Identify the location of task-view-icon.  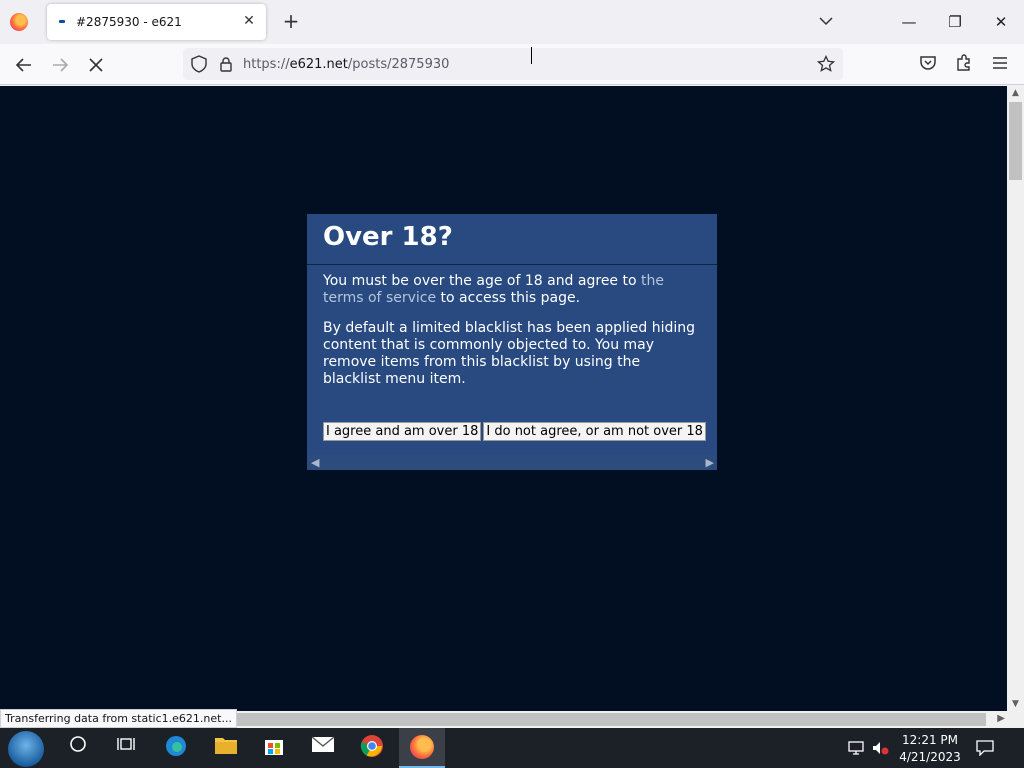
(126, 748).